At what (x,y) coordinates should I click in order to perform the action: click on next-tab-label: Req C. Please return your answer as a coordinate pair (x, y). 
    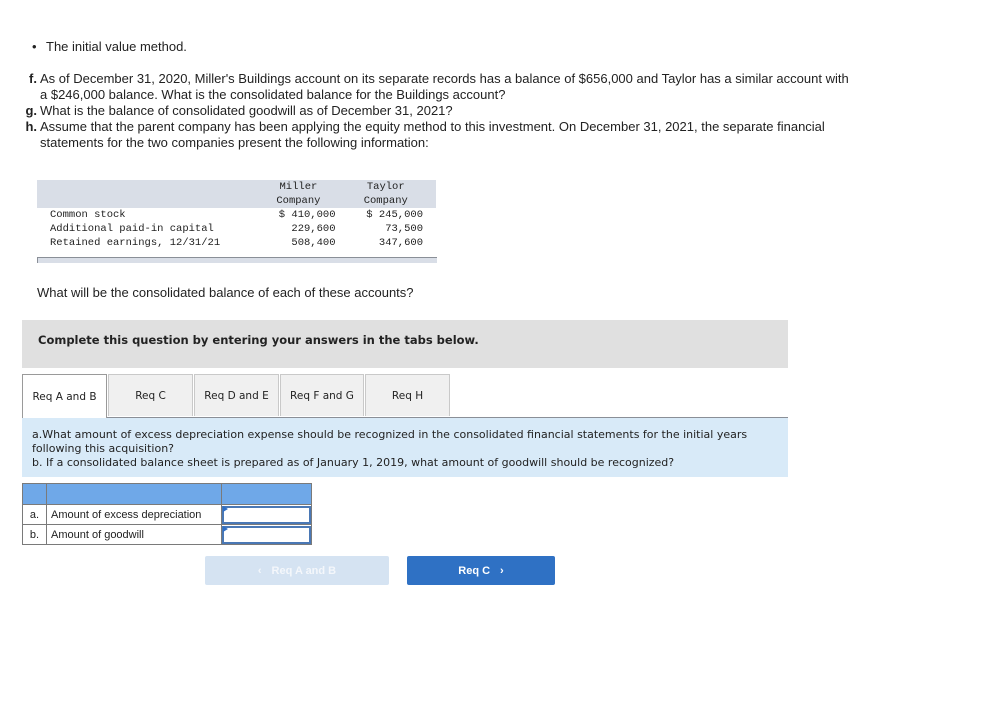
    Looking at the image, I should click on (474, 570).